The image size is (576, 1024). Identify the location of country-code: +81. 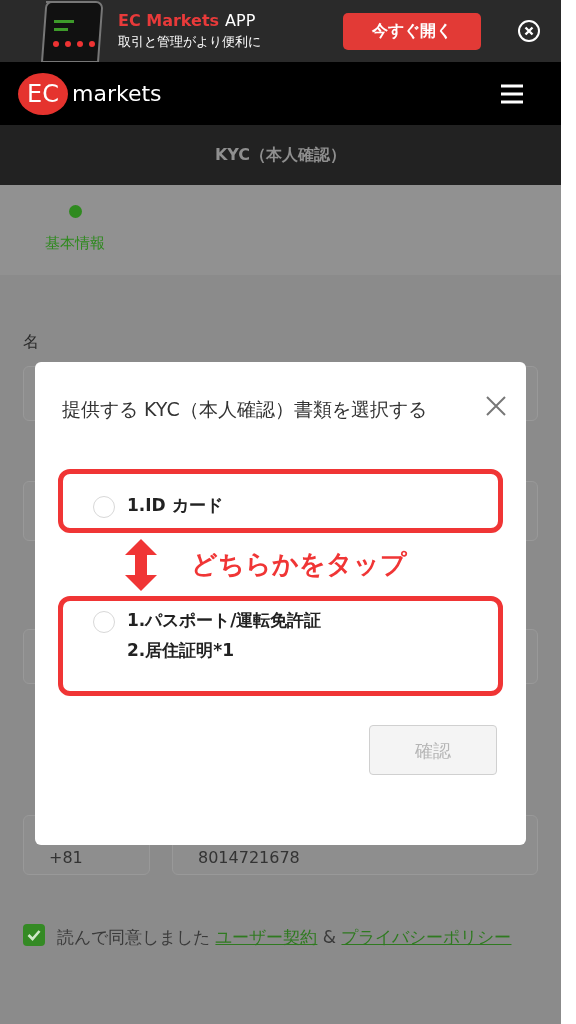
(66, 858).